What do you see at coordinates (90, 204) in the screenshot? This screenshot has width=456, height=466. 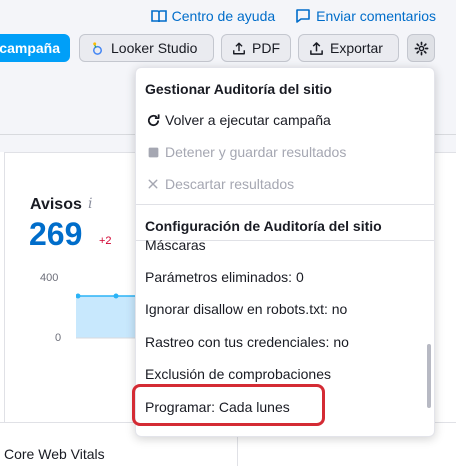 I see `info-icon: i` at bounding box center [90, 204].